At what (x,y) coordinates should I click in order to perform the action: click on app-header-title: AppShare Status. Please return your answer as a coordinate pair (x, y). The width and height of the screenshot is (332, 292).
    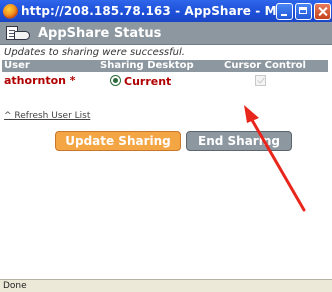
    Looking at the image, I should click on (100, 33).